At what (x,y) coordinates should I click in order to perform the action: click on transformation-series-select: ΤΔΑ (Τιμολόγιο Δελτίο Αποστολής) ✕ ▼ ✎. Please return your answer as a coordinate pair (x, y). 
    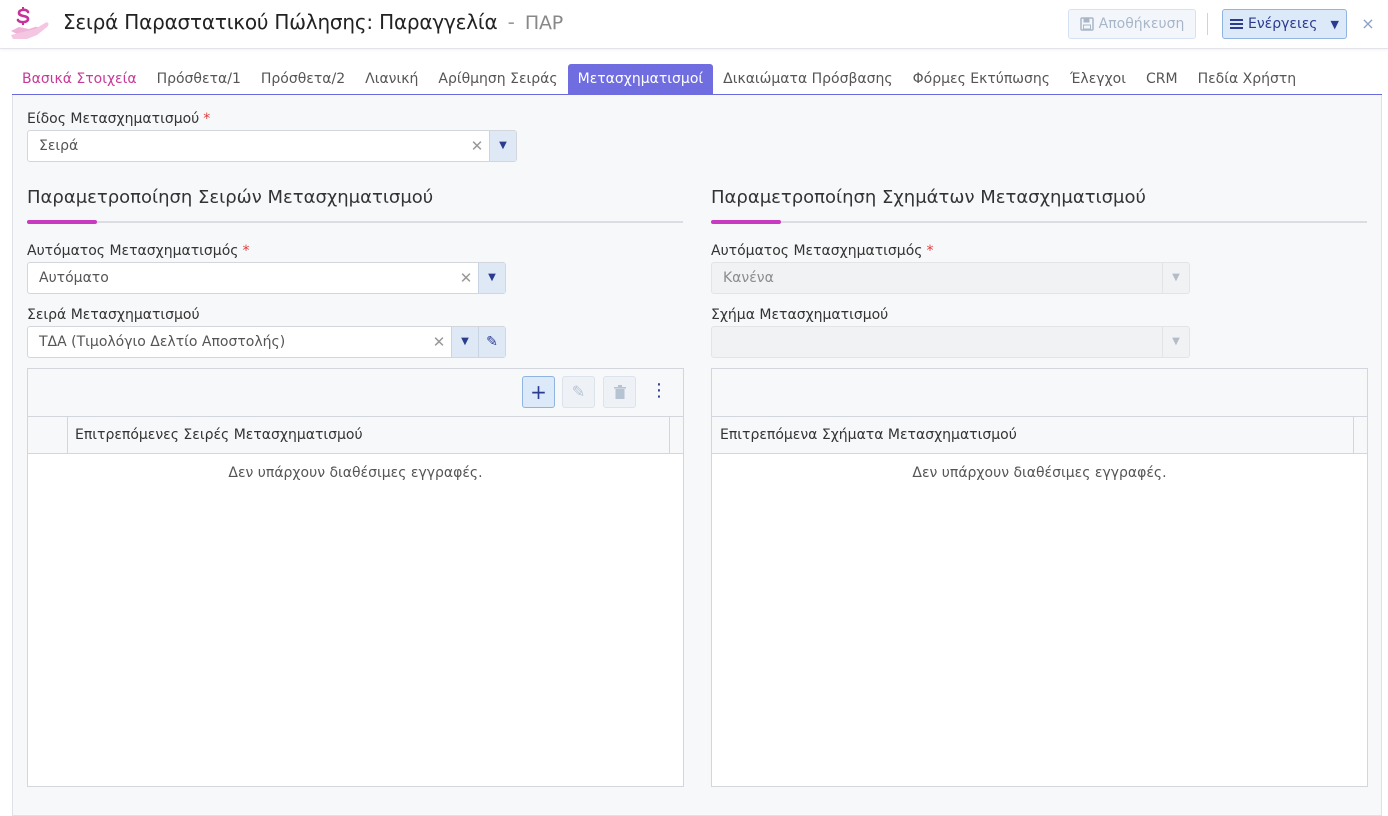
    Looking at the image, I should click on (266, 342).